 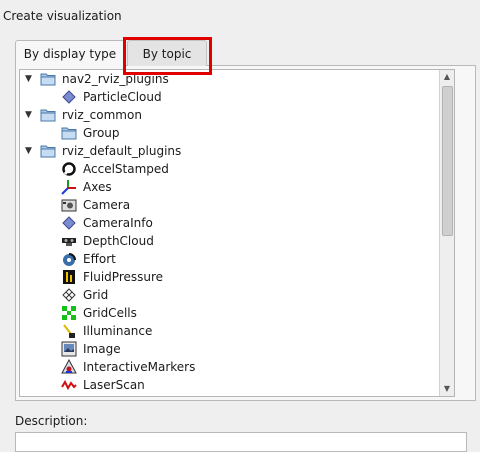 What do you see at coordinates (115, 79) in the screenshot?
I see `tree-group-label: nav2_rviz_plugins` at bounding box center [115, 79].